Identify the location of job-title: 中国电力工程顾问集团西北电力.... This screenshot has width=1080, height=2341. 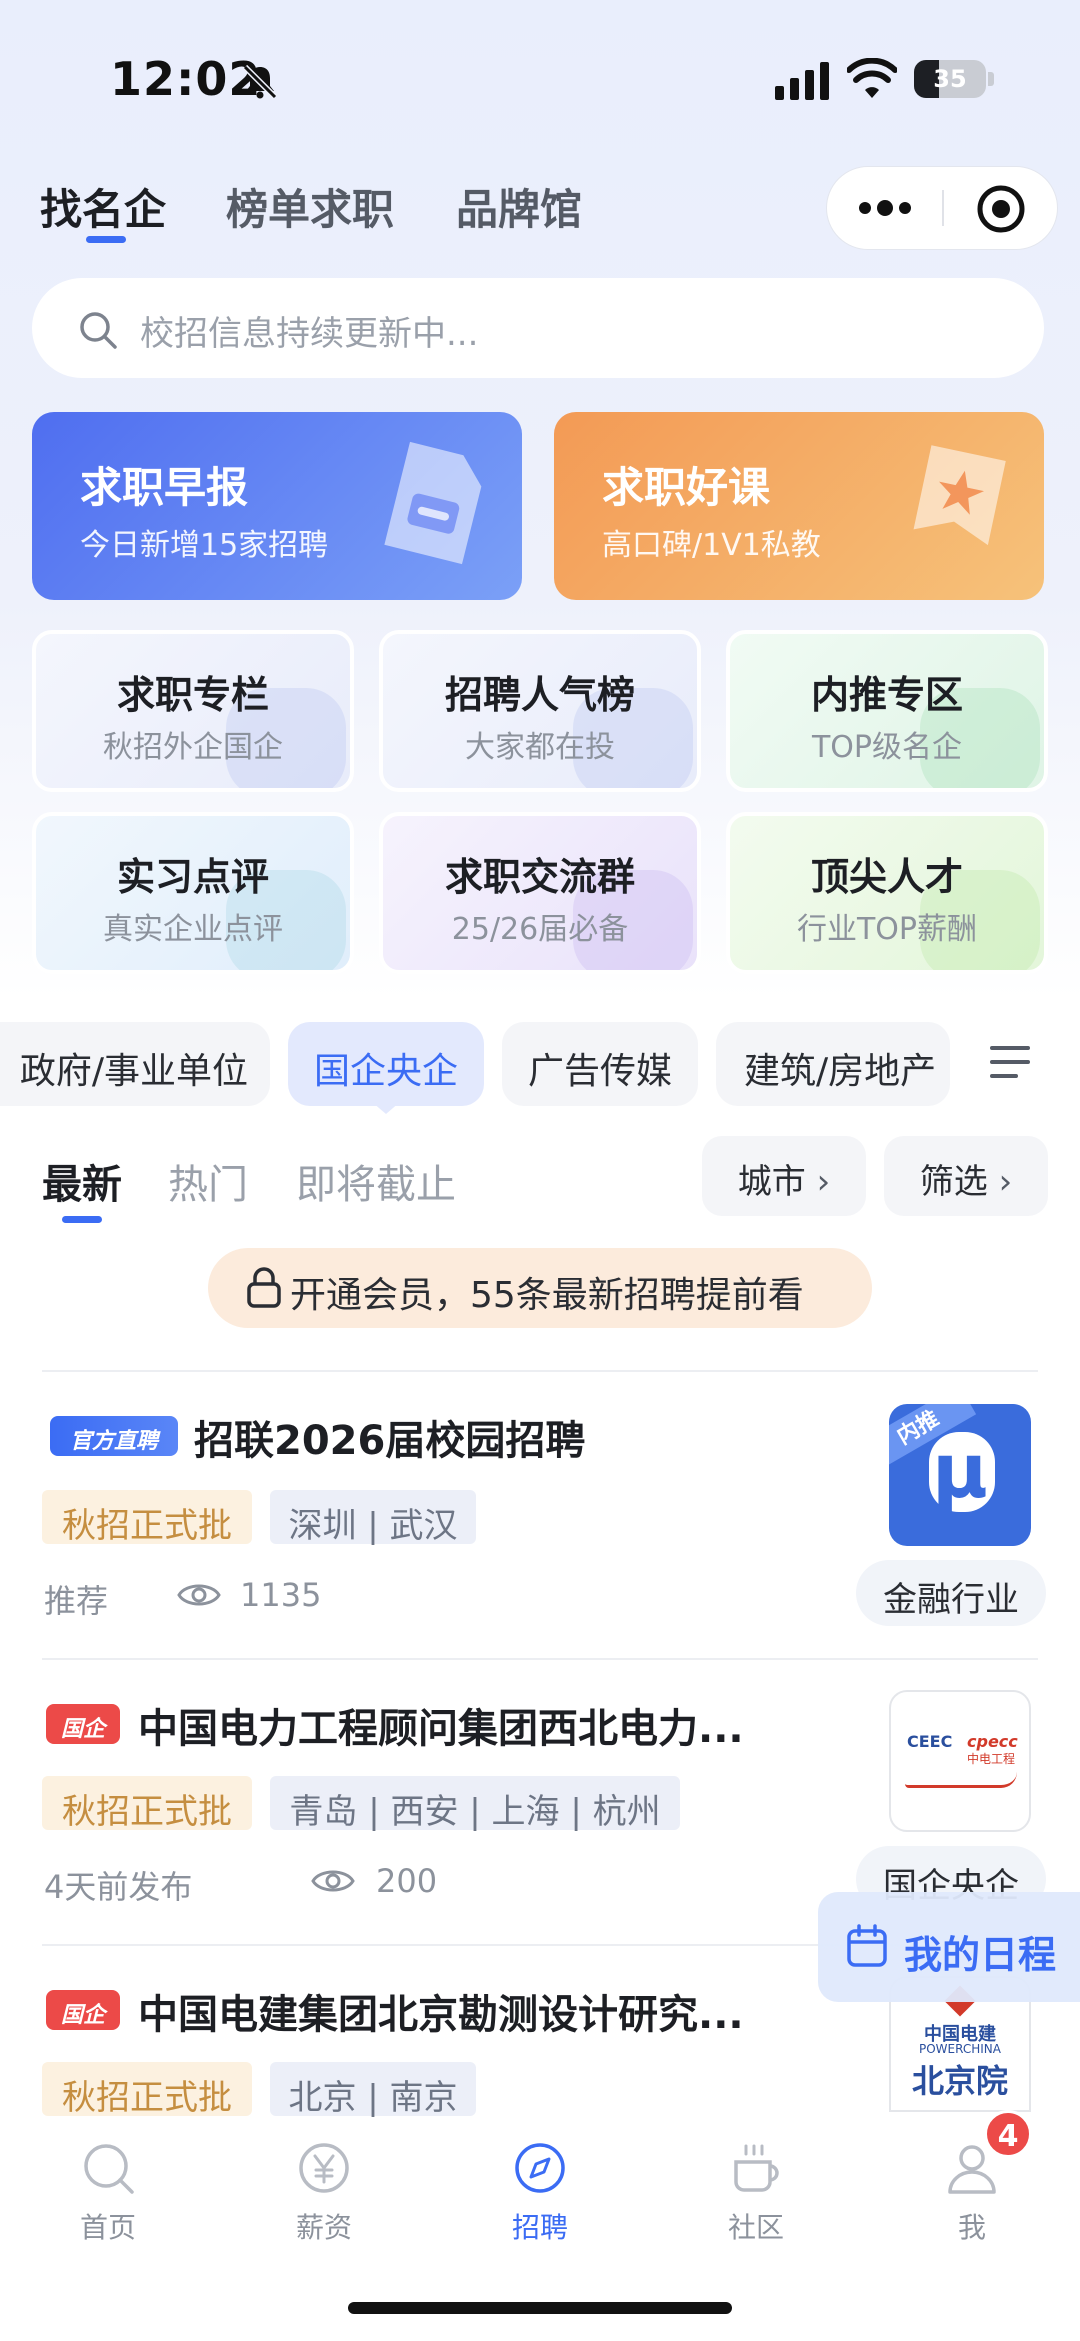
(441, 1725).